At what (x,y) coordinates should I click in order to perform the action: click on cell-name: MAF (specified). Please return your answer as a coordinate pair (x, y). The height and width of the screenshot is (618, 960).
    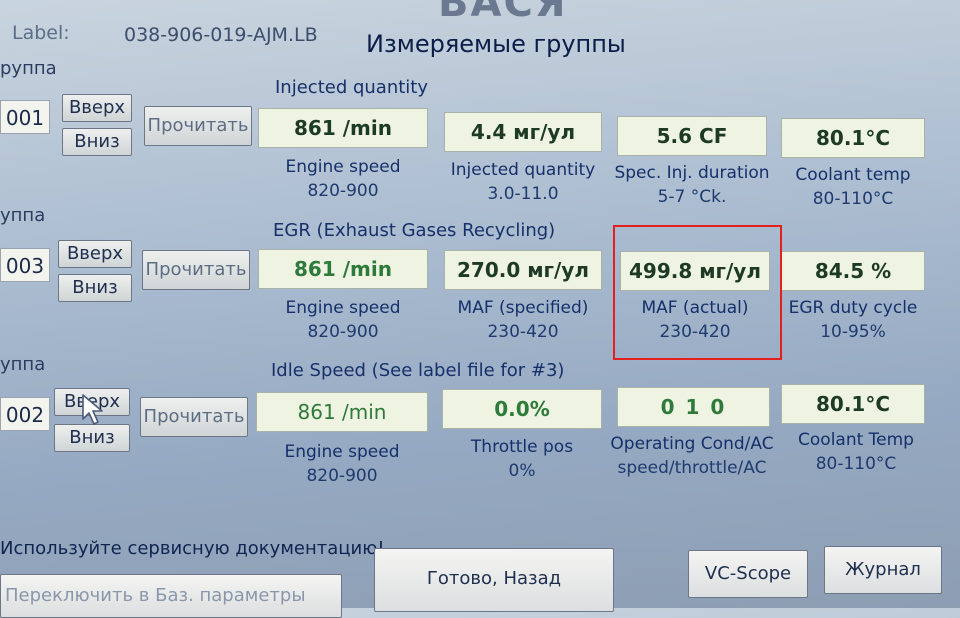
    Looking at the image, I should click on (523, 308).